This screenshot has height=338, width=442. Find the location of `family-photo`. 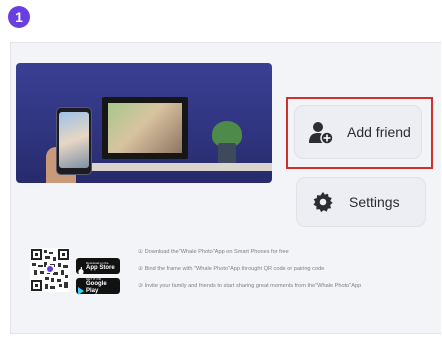

family-photo is located at coordinates (145, 128).